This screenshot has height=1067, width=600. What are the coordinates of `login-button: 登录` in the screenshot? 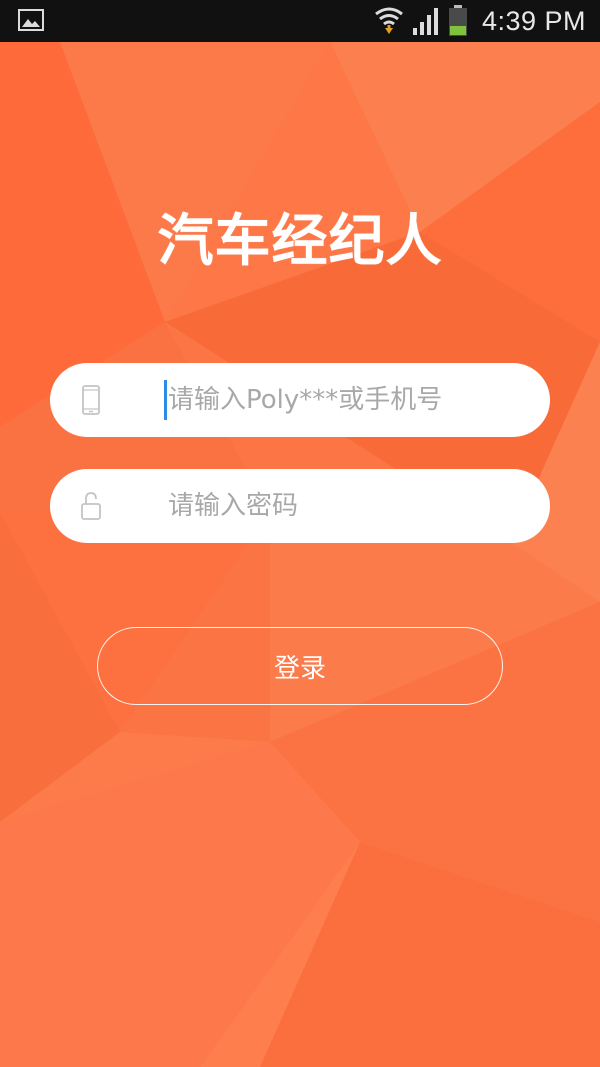 It's located at (300, 666).